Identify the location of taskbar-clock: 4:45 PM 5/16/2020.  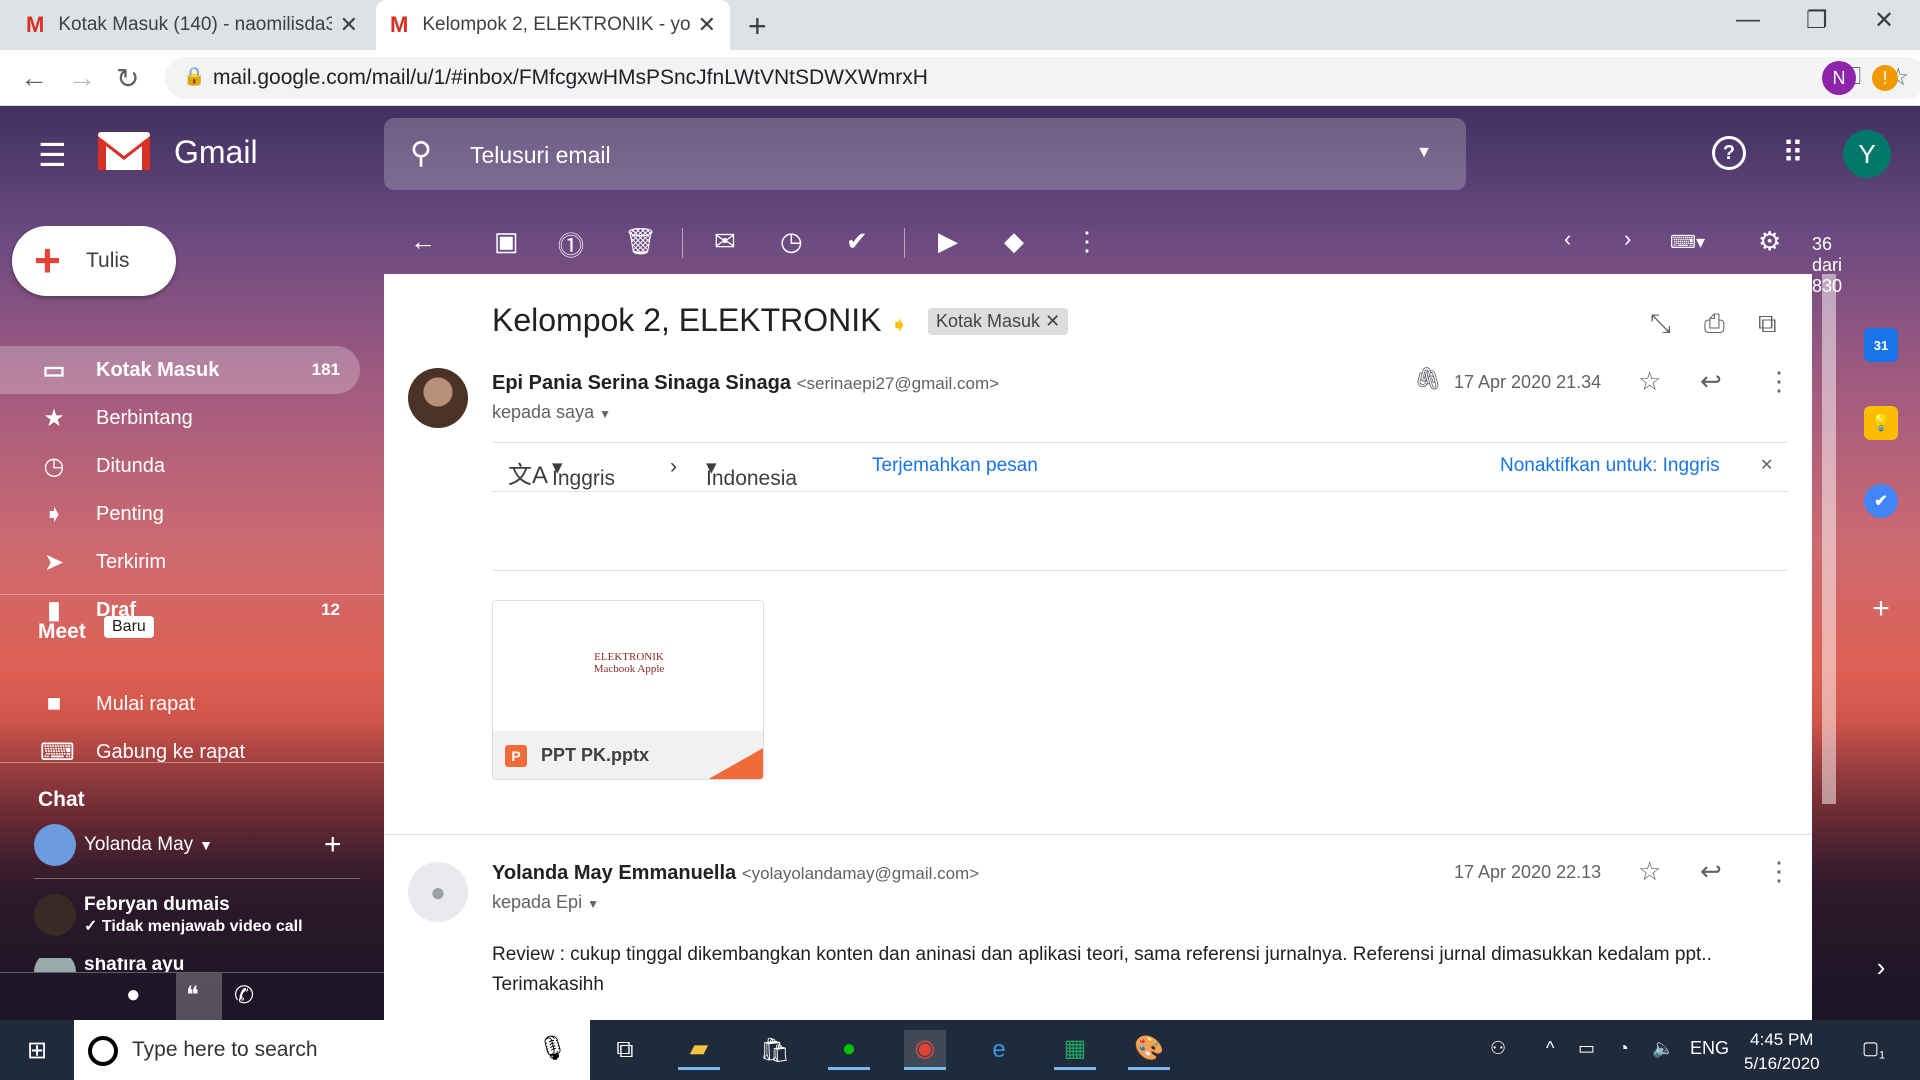
(1782, 1052).